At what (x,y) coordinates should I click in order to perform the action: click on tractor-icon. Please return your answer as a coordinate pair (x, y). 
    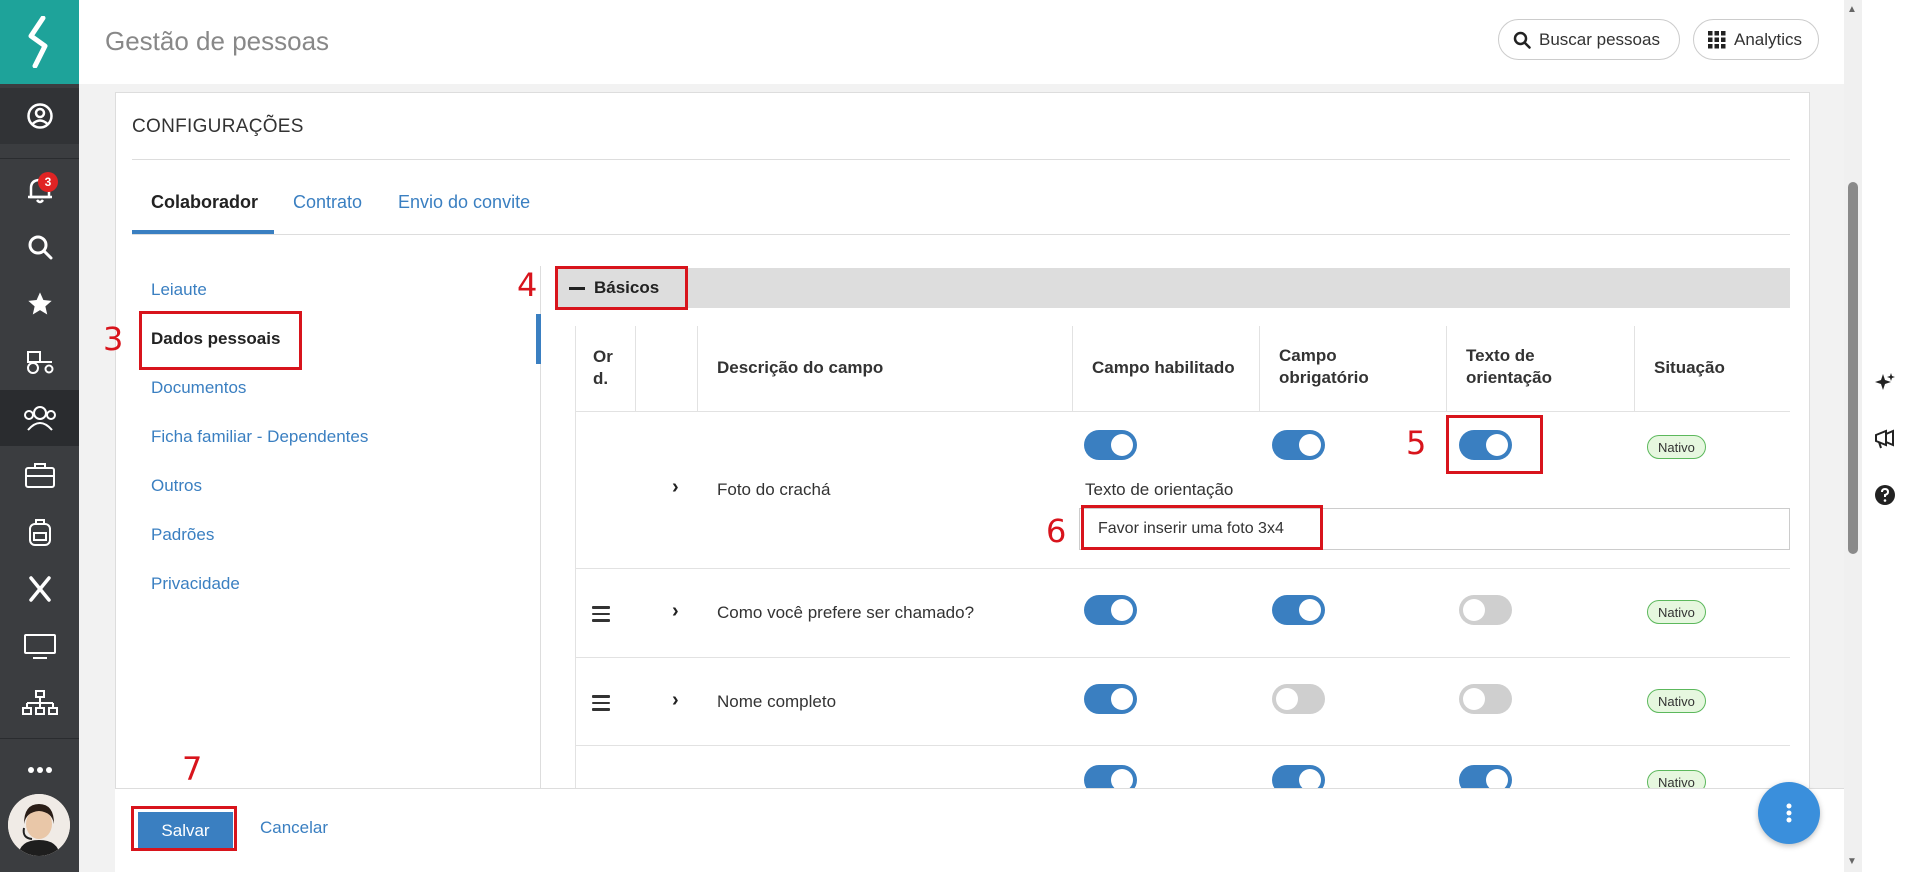
    Looking at the image, I should click on (39, 362).